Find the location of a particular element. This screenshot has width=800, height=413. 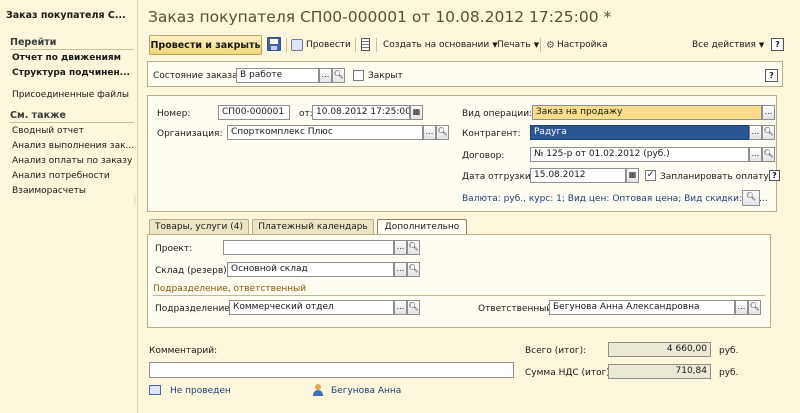

vat-currency: руб. is located at coordinates (729, 373).